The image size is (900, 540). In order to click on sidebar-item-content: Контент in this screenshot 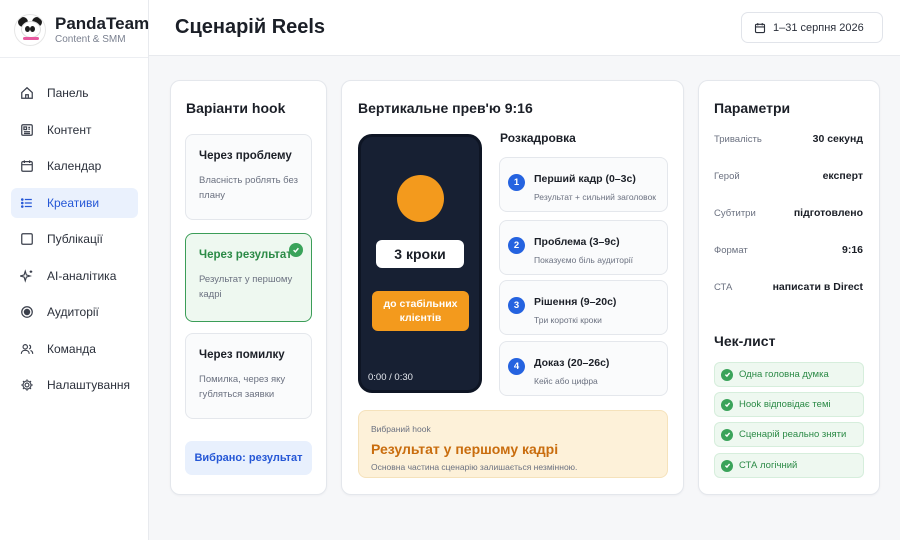, I will do `click(74, 130)`.